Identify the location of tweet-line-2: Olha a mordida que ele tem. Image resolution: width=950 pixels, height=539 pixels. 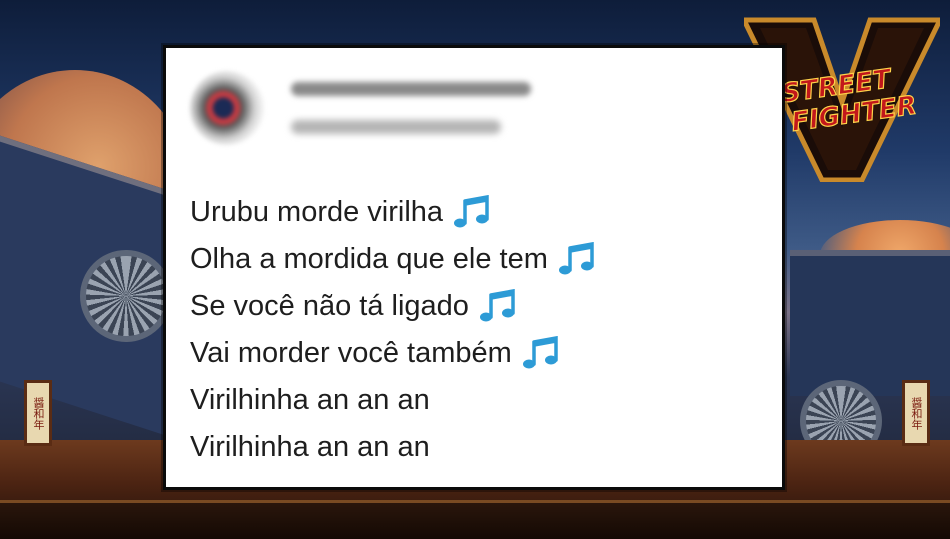
(394, 258).